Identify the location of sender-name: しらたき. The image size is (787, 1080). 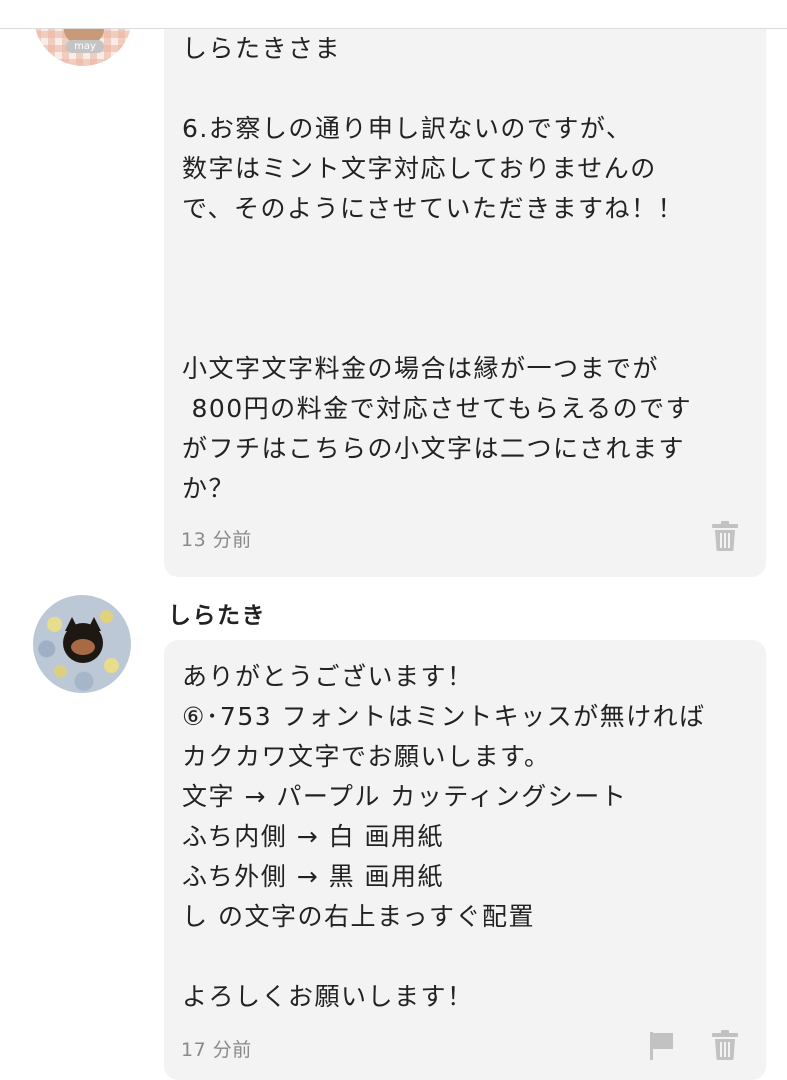
(217, 613).